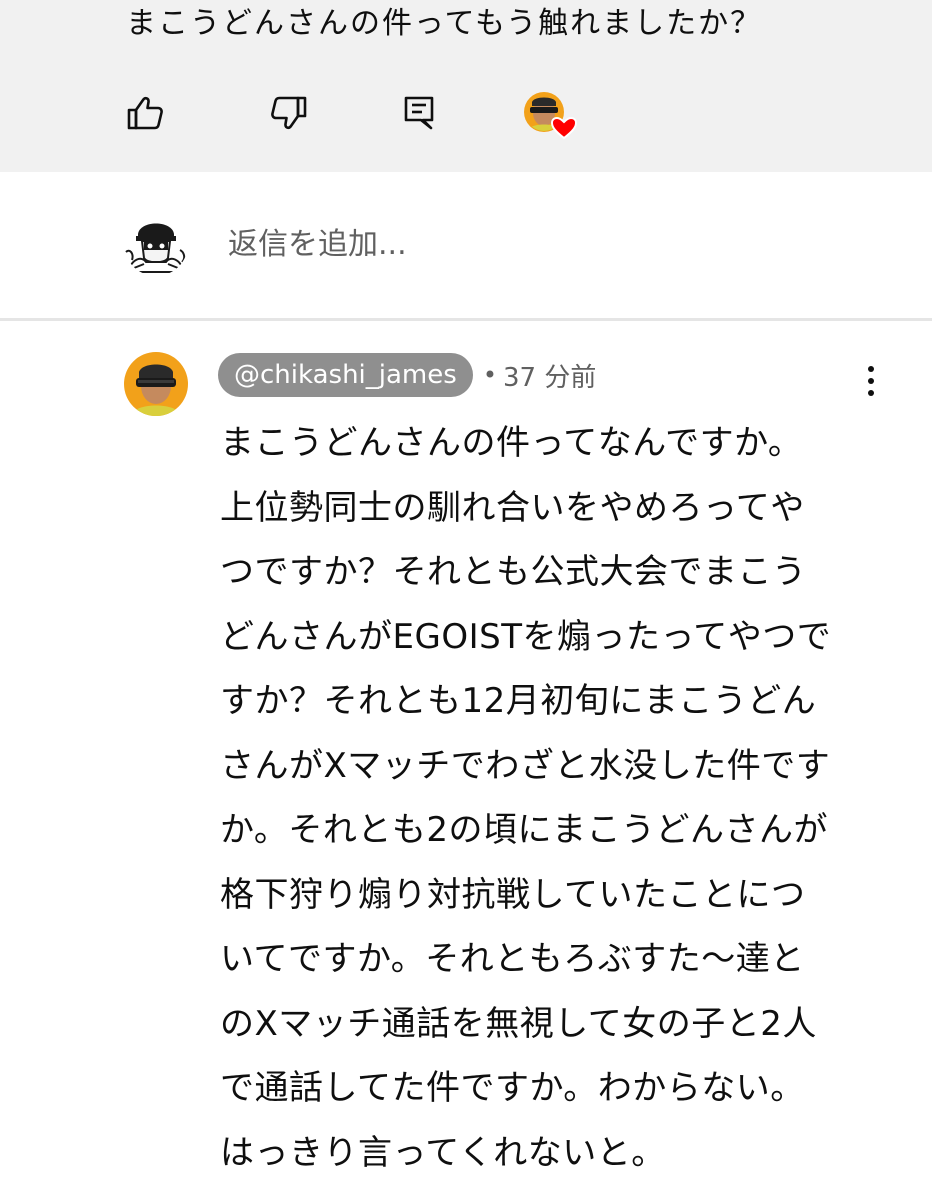 The image size is (932, 1200). What do you see at coordinates (512, 507) in the screenshot?
I see `comment-line: 上位勢同士の馴れ合いをやめろってや` at bounding box center [512, 507].